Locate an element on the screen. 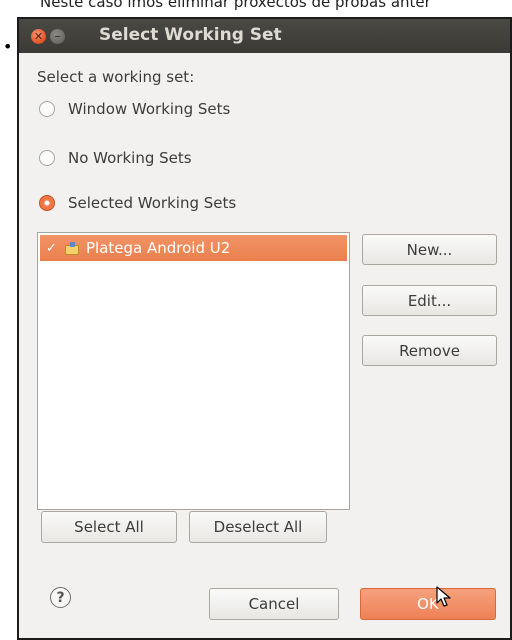 The width and height of the screenshot is (512, 640). help-icon: ? is located at coordinates (60, 597).